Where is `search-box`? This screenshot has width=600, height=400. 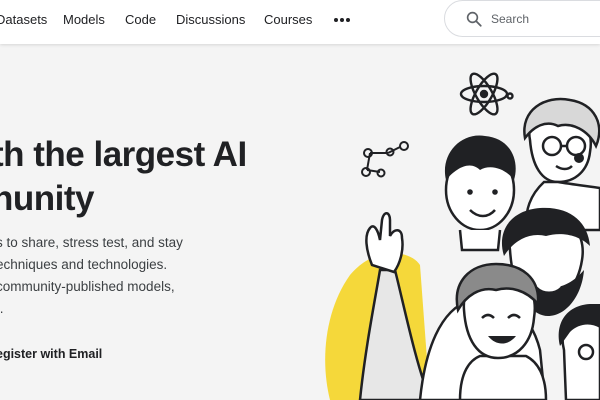 search-box is located at coordinates (522, 18).